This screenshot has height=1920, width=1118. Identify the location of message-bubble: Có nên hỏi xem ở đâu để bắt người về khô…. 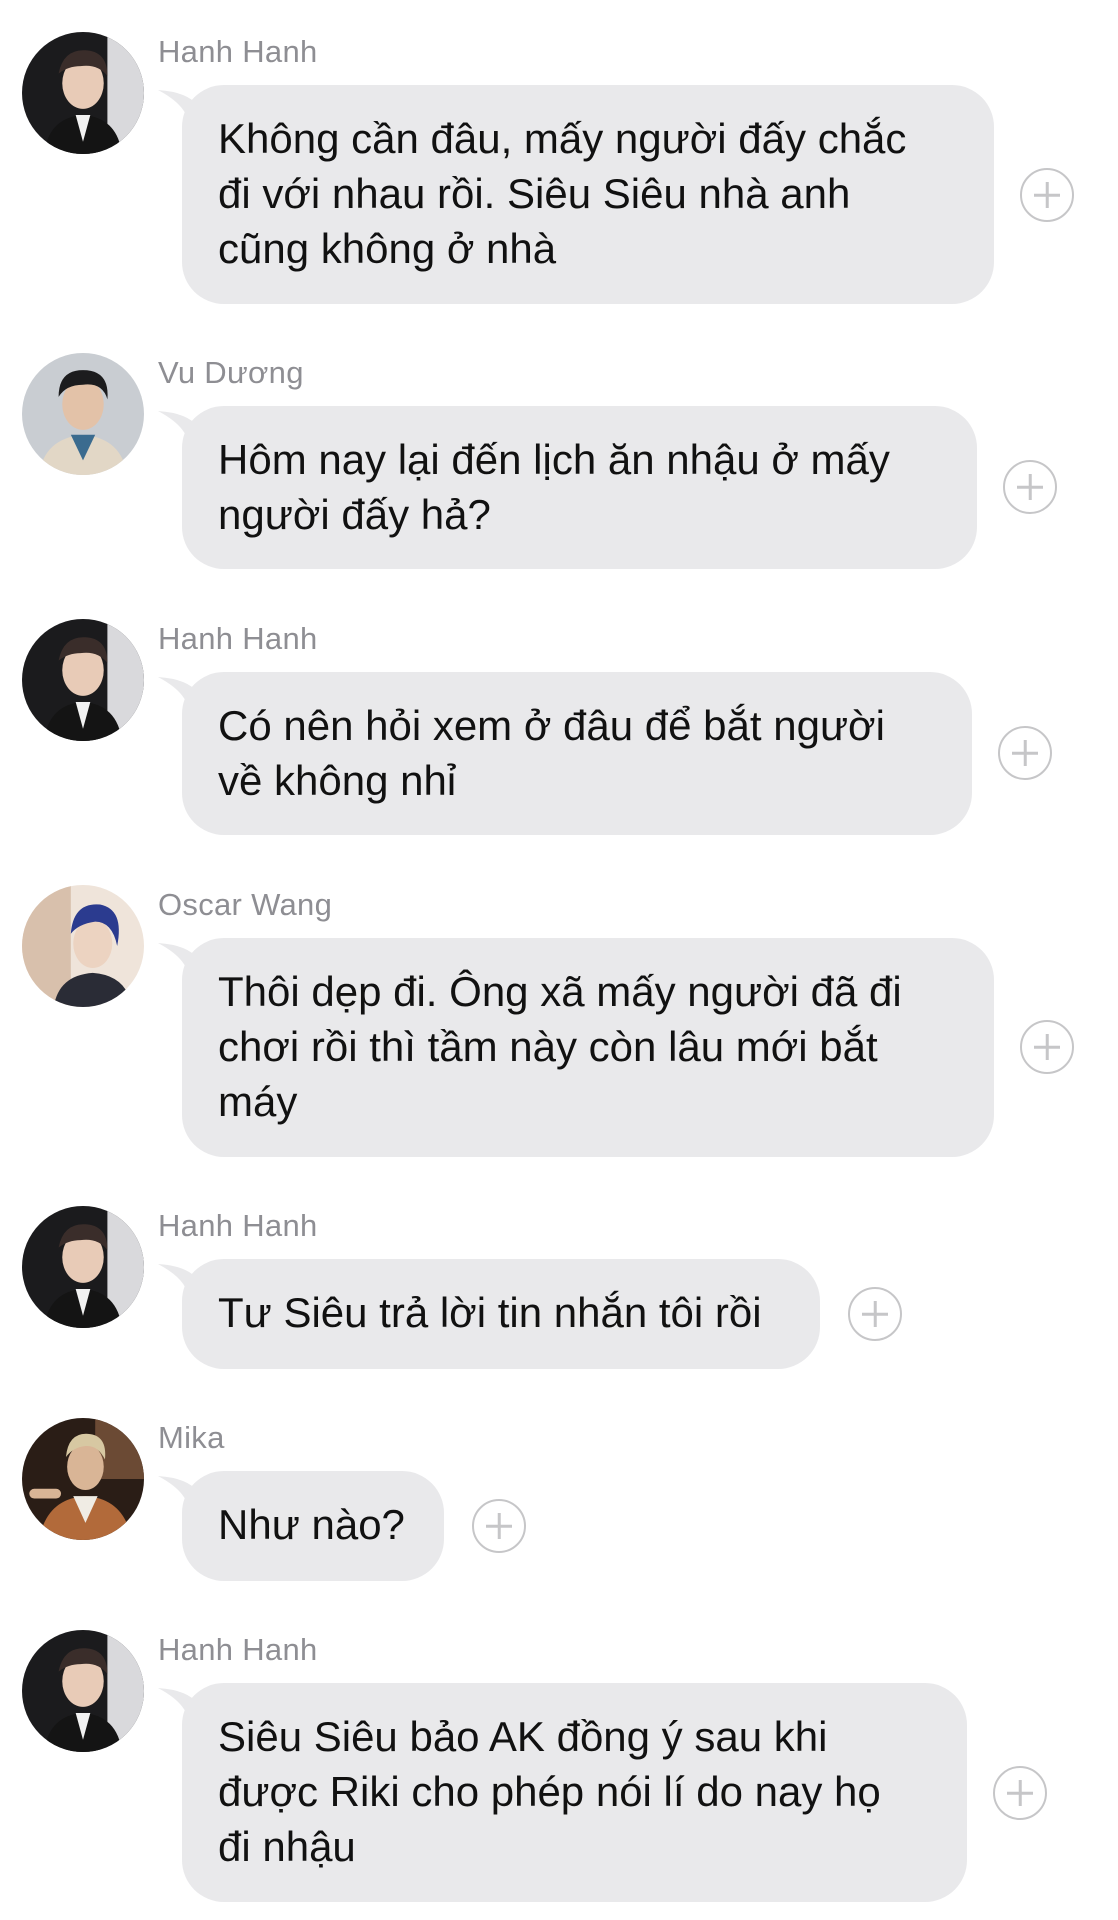
(577, 753).